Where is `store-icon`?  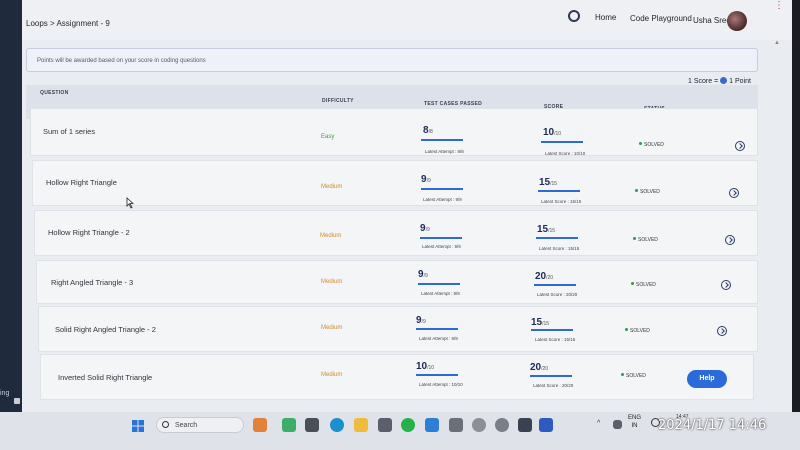
store-icon is located at coordinates (385, 425).